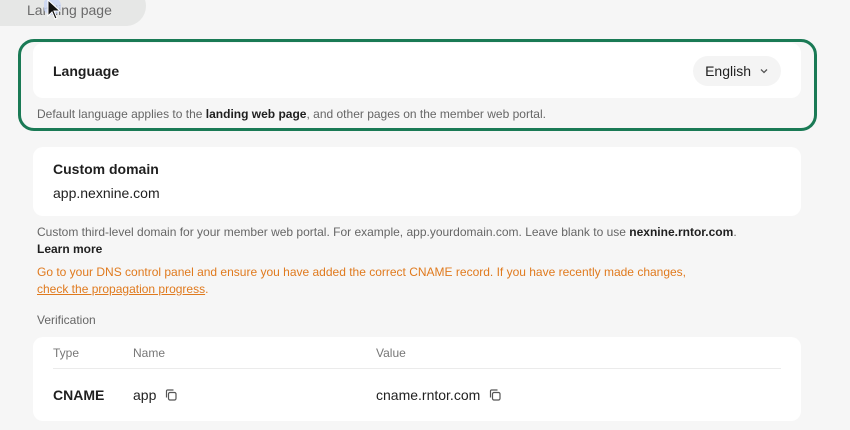 This screenshot has width=850, height=430. I want to click on column-header-value: Value, so click(391, 353).